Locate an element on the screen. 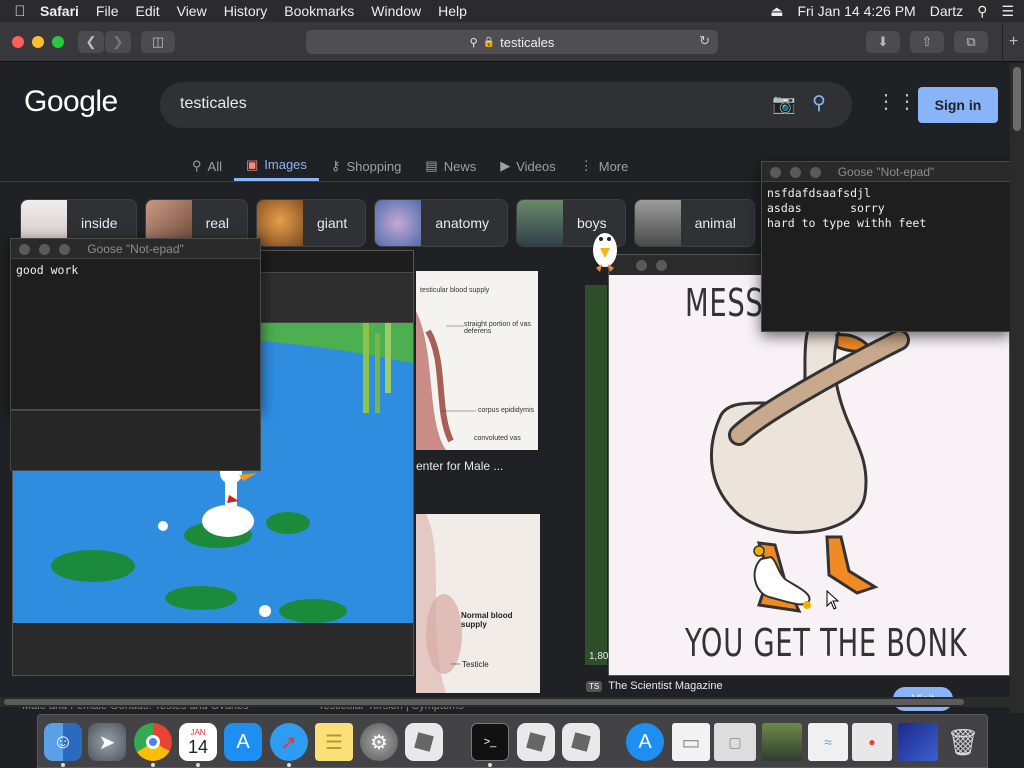 This screenshot has height=768, width=1024. window-thumb-1: ▢ is located at coordinates (735, 742).